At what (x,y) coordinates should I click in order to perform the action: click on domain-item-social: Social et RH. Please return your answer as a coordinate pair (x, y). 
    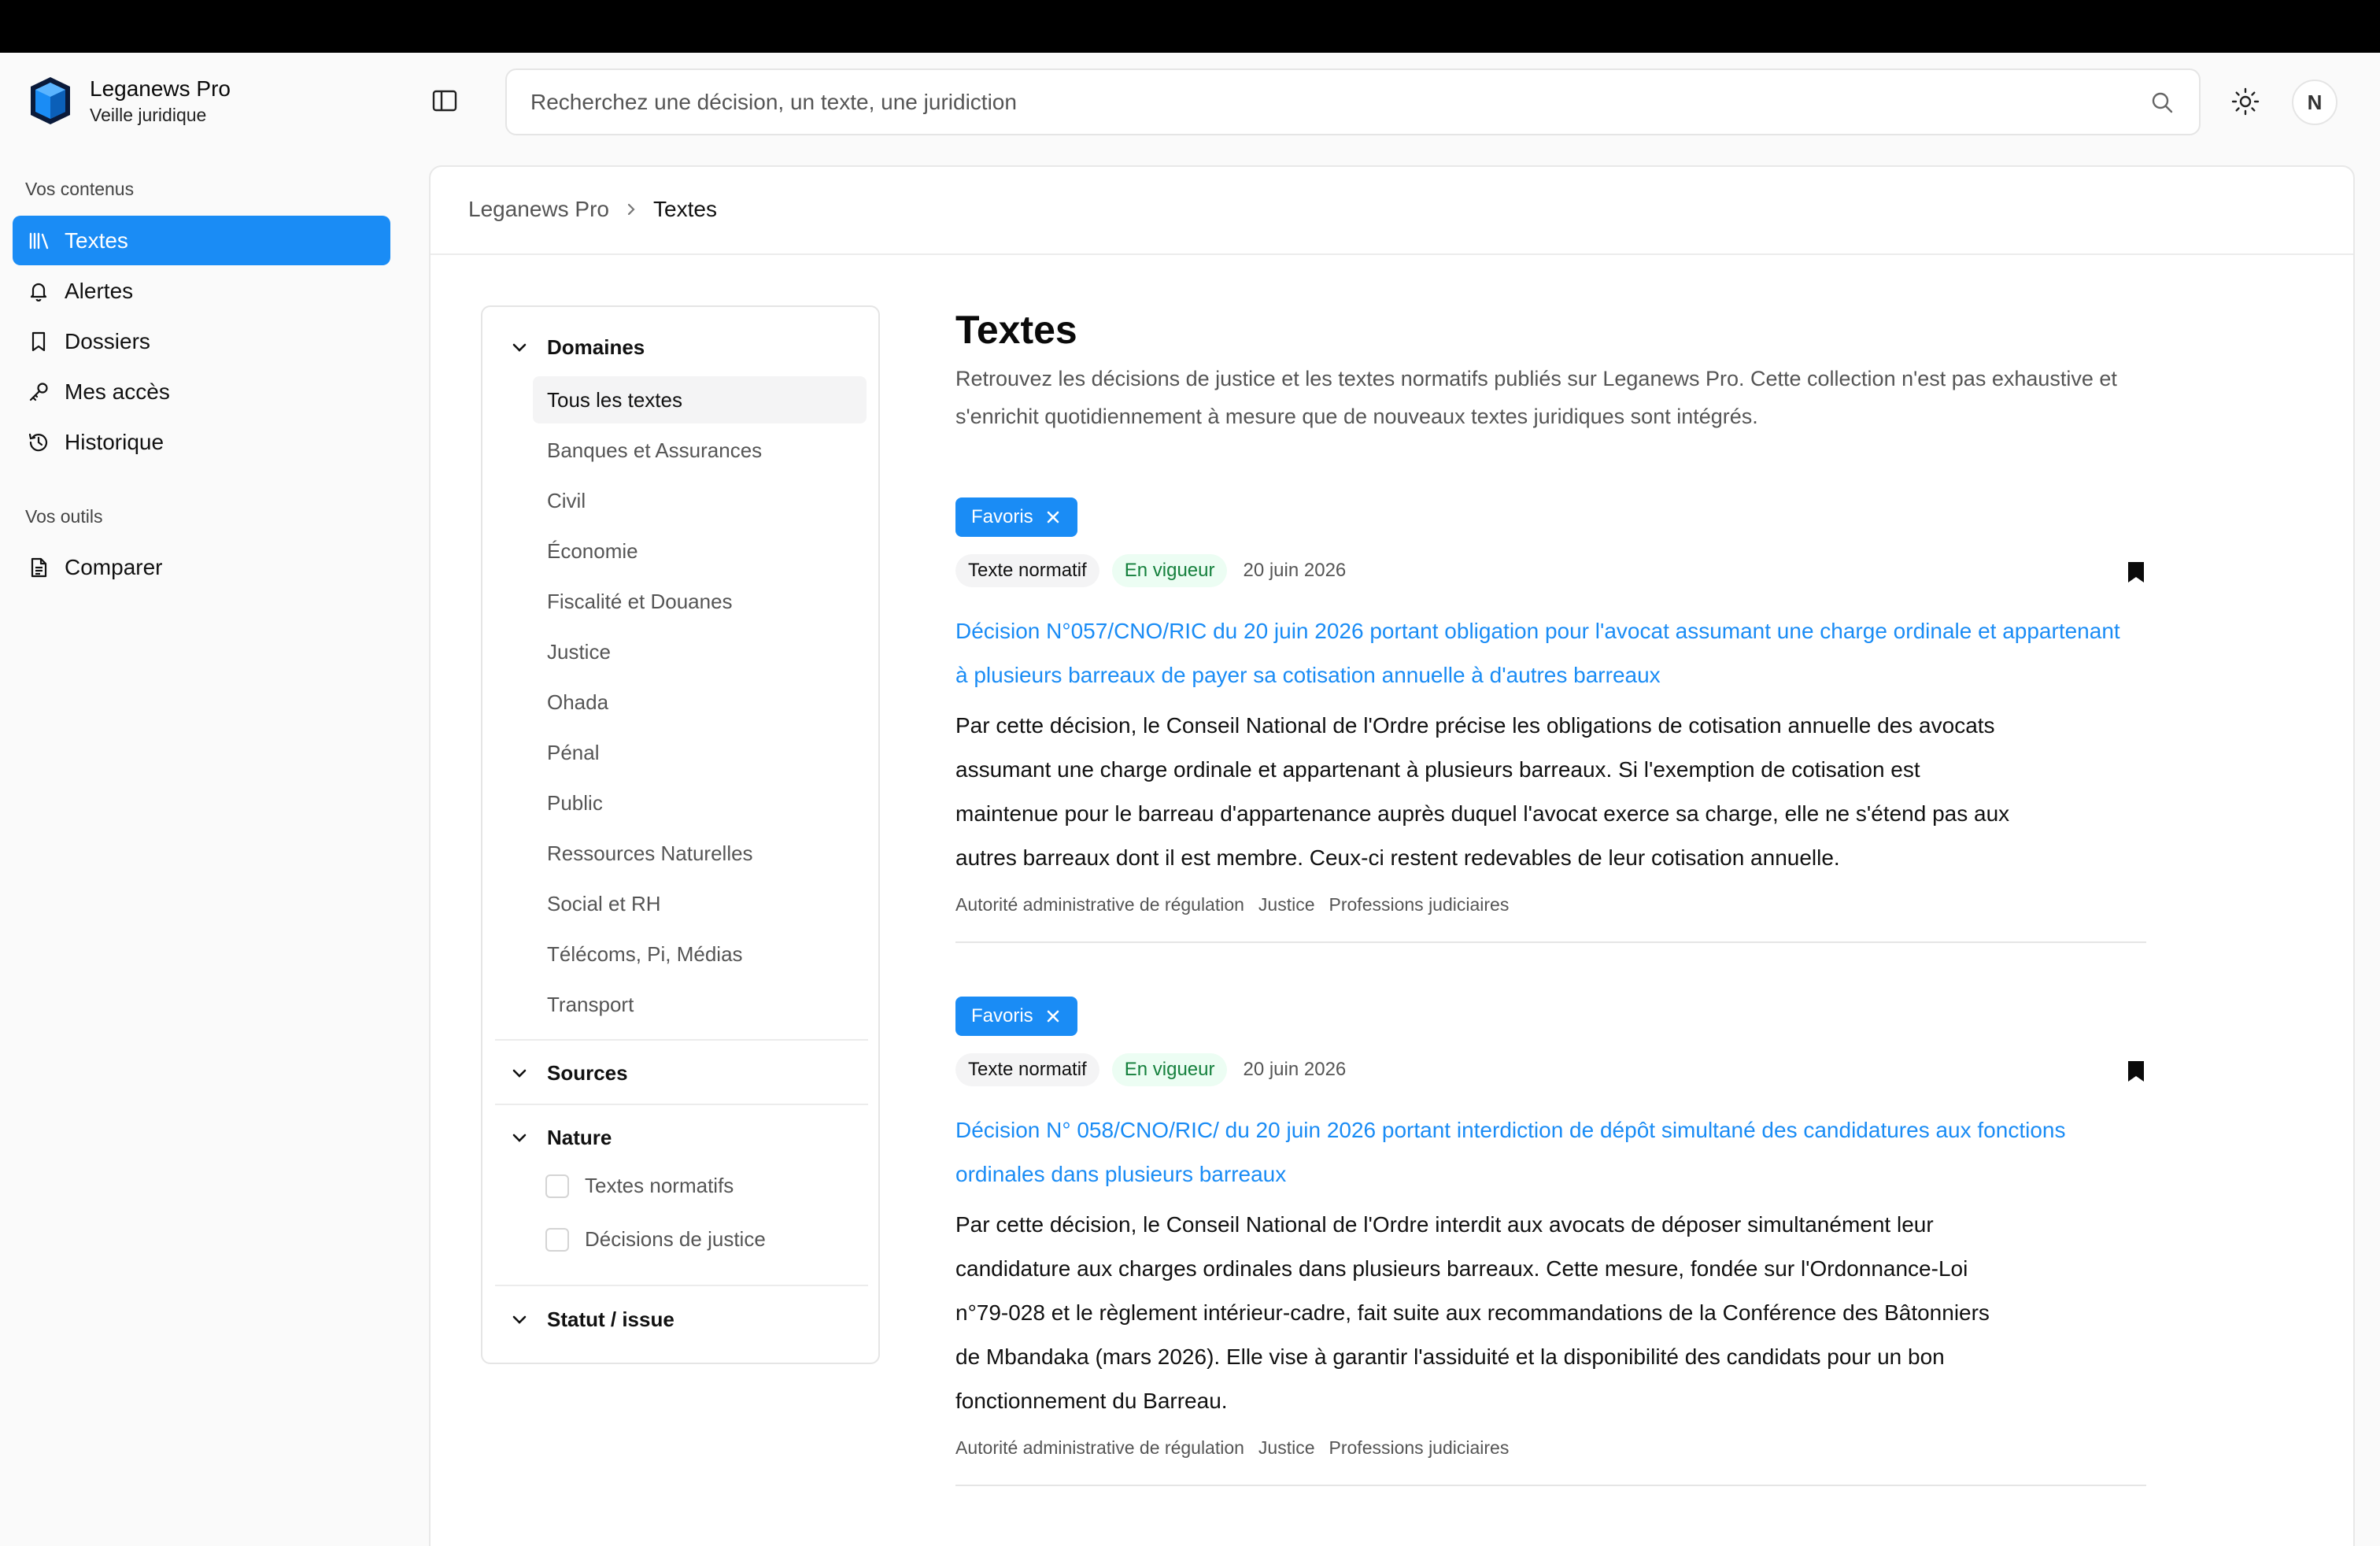
    Looking at the image, I should click on (700, 903).